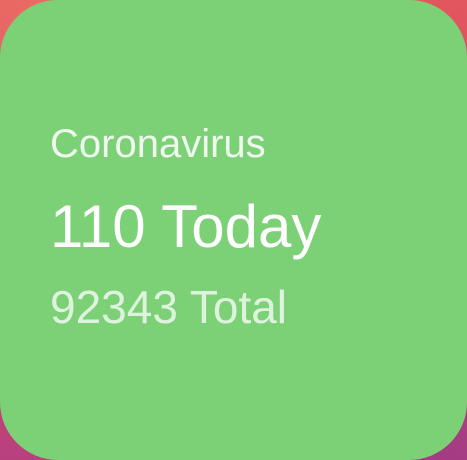 This screenshot has height=460, width=467. Describe the element at coordinates (158, 144) in the screenshot. I see `widget-title: Coronavirus` at that location.